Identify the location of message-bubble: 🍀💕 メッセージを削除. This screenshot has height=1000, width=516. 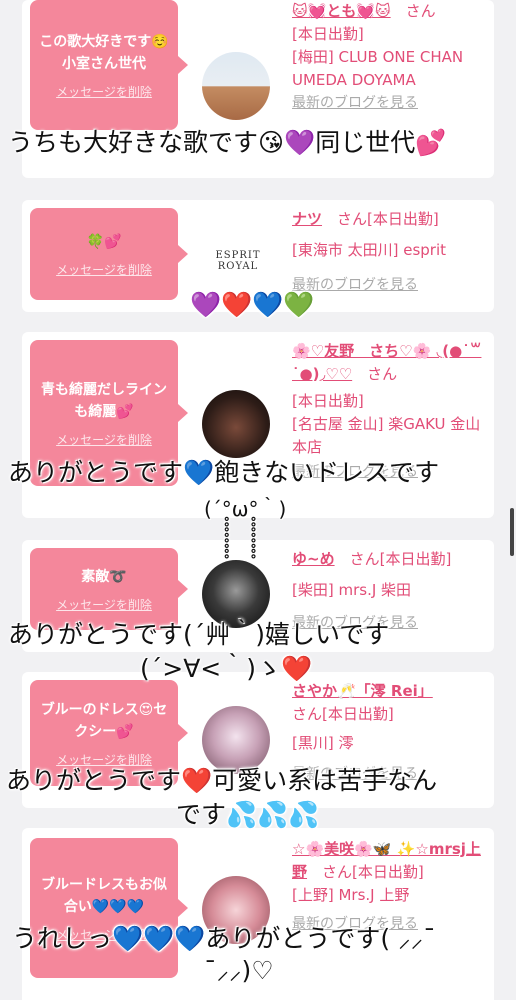
(109, 254).